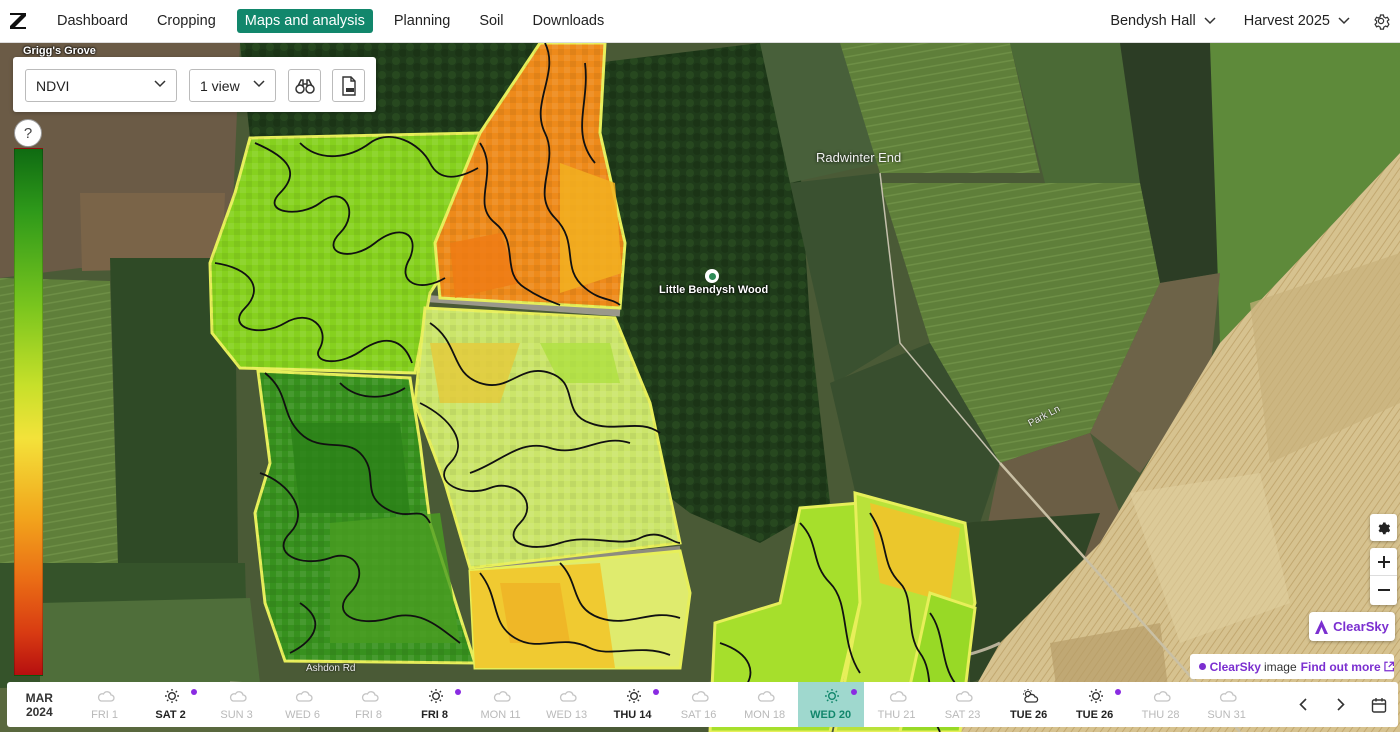  What do you see at coordinates (500, 715) in the screenshot?
I see `timeline-day-label: MON 11` at bounding box center [500, 715].